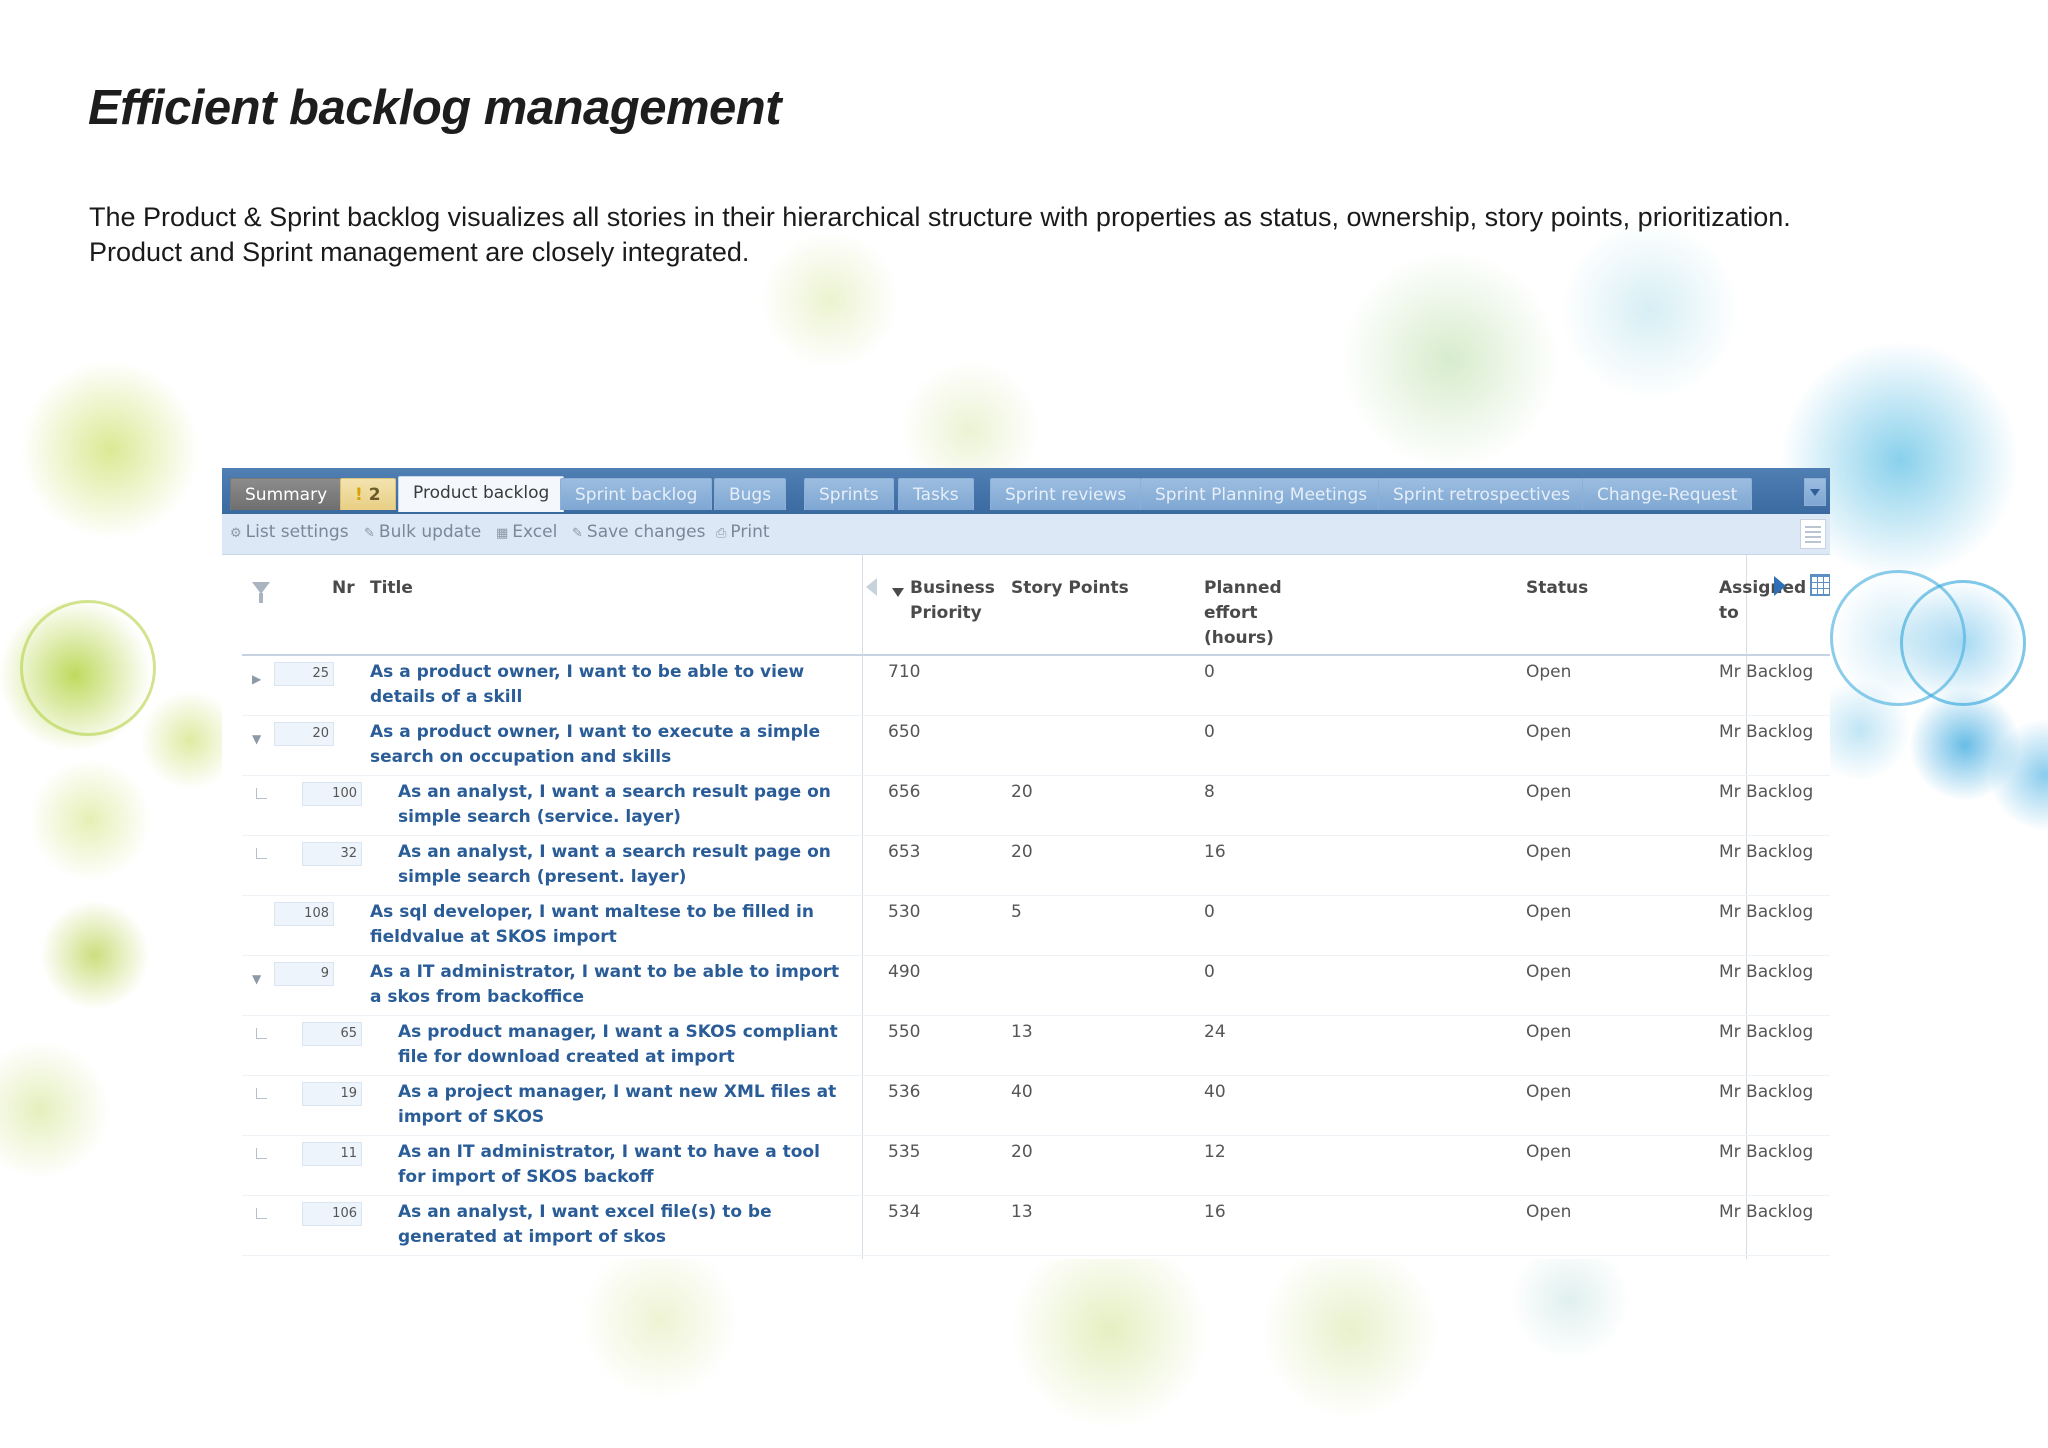 The image size is (2048, 1448). What do you see at coordinates (750, 494) in the screenshot?
I see `tab-bugs: Bugs` at bounding box center [750, 494].